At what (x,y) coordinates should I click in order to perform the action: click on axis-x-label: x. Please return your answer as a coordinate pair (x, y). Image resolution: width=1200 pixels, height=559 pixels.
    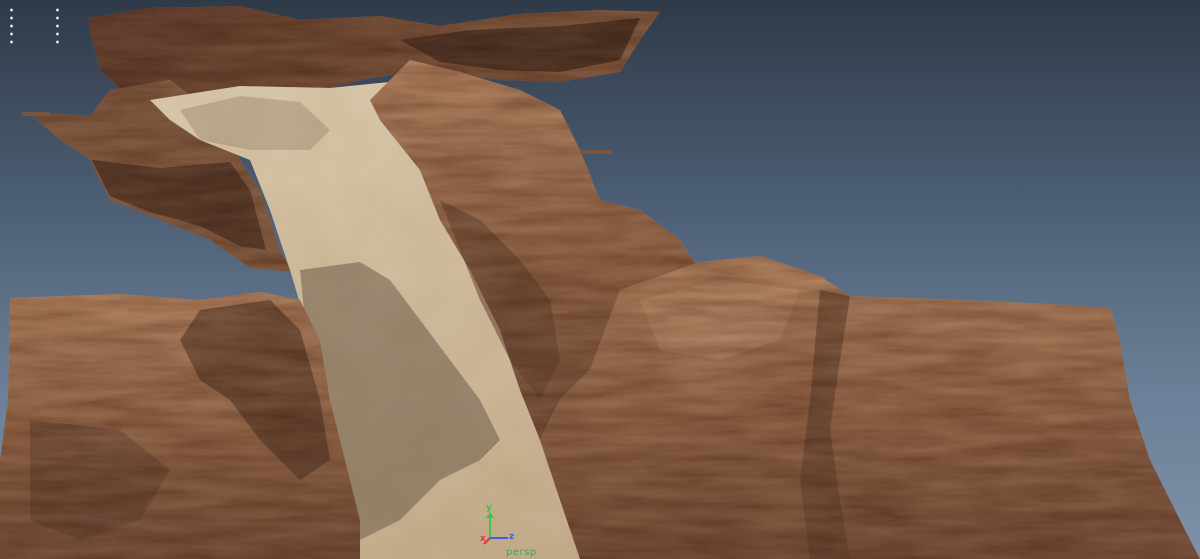
    Looking at the image, I should click on (483, 539).